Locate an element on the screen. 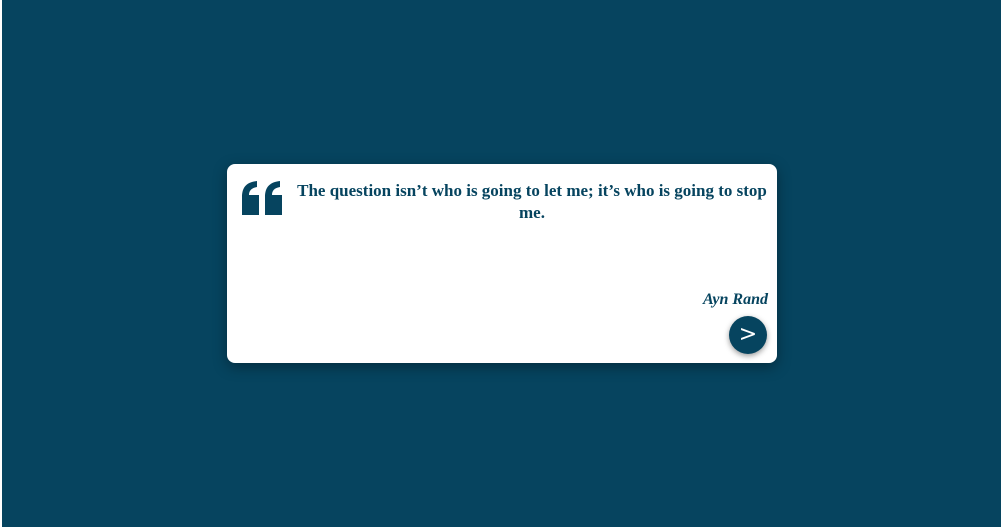  quote-author: Ayn Rand is located at coordinates (735, 299).